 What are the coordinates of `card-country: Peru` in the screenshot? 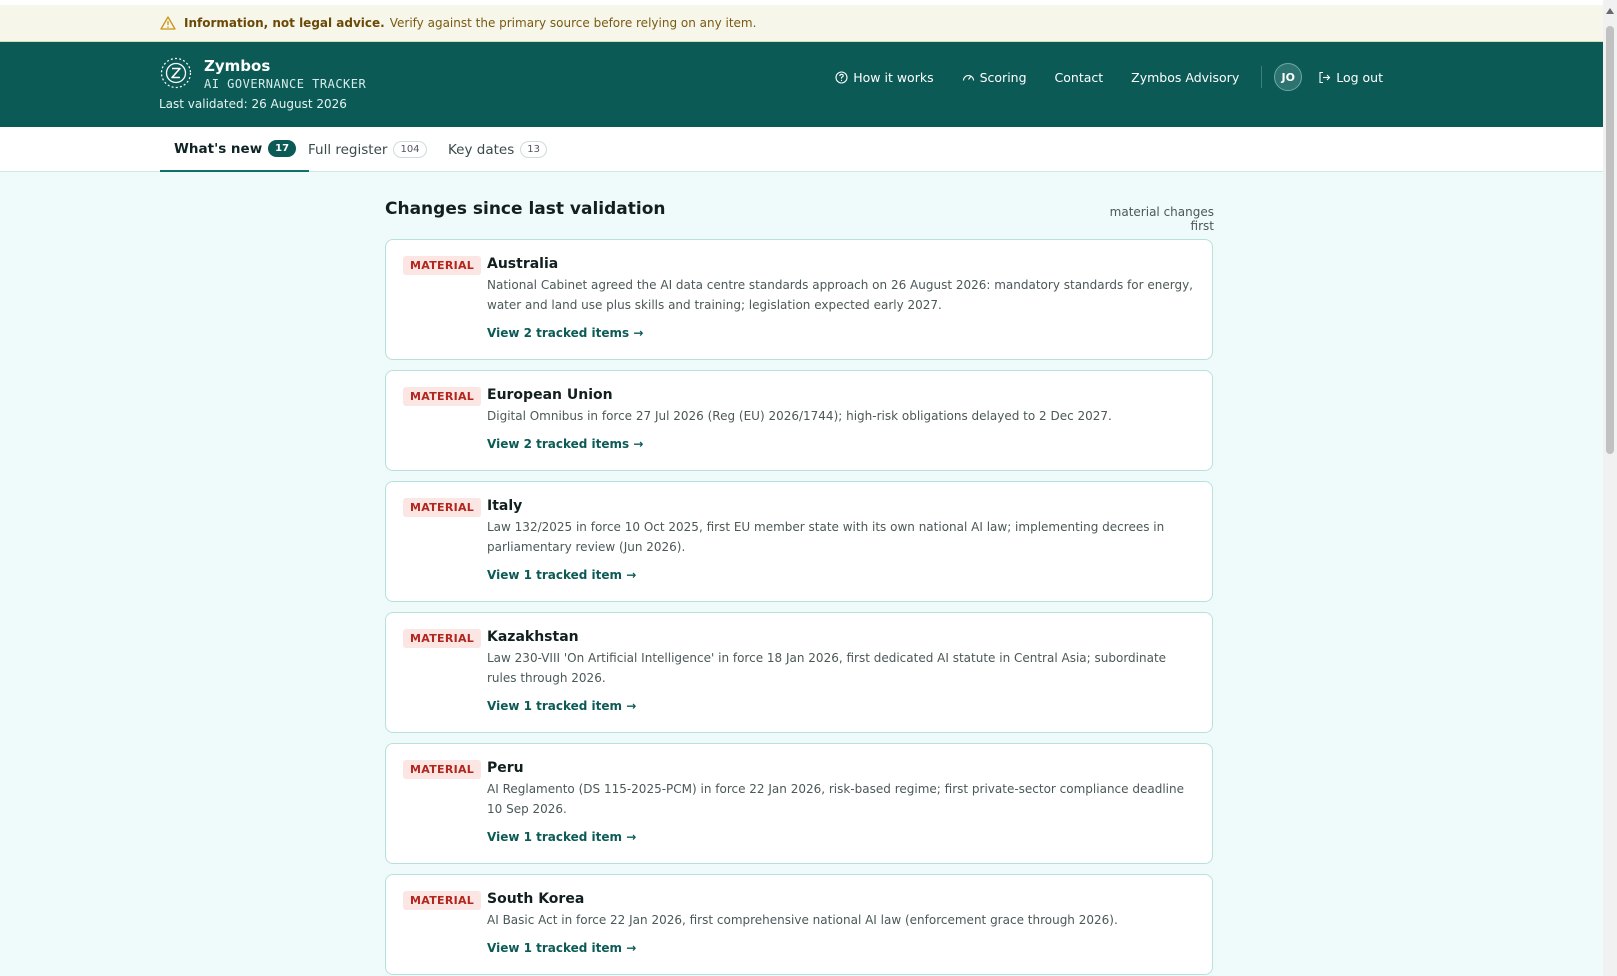 It's located at (505, 768).